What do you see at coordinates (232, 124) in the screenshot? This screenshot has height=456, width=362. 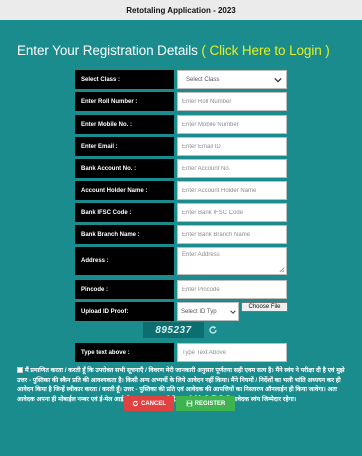 I see `mobile-input` at bounding box center [232, 124].